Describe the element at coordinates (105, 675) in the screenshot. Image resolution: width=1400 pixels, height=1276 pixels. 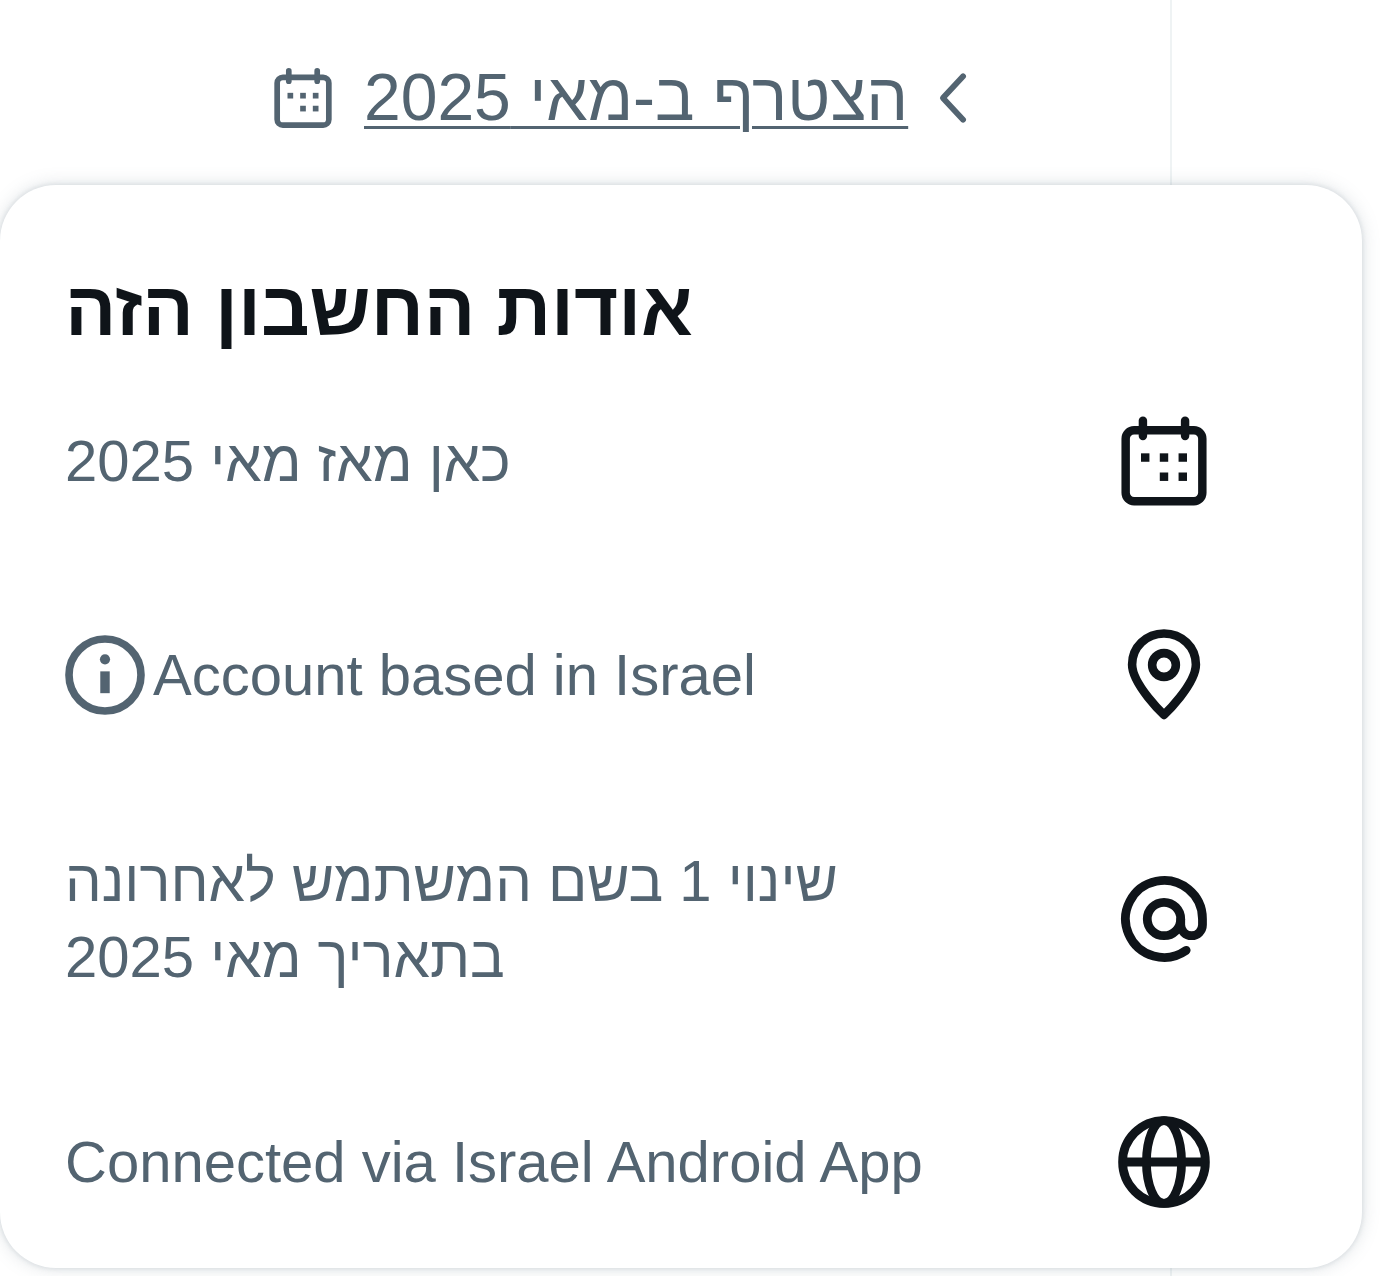
I see `info-icon` at that location.